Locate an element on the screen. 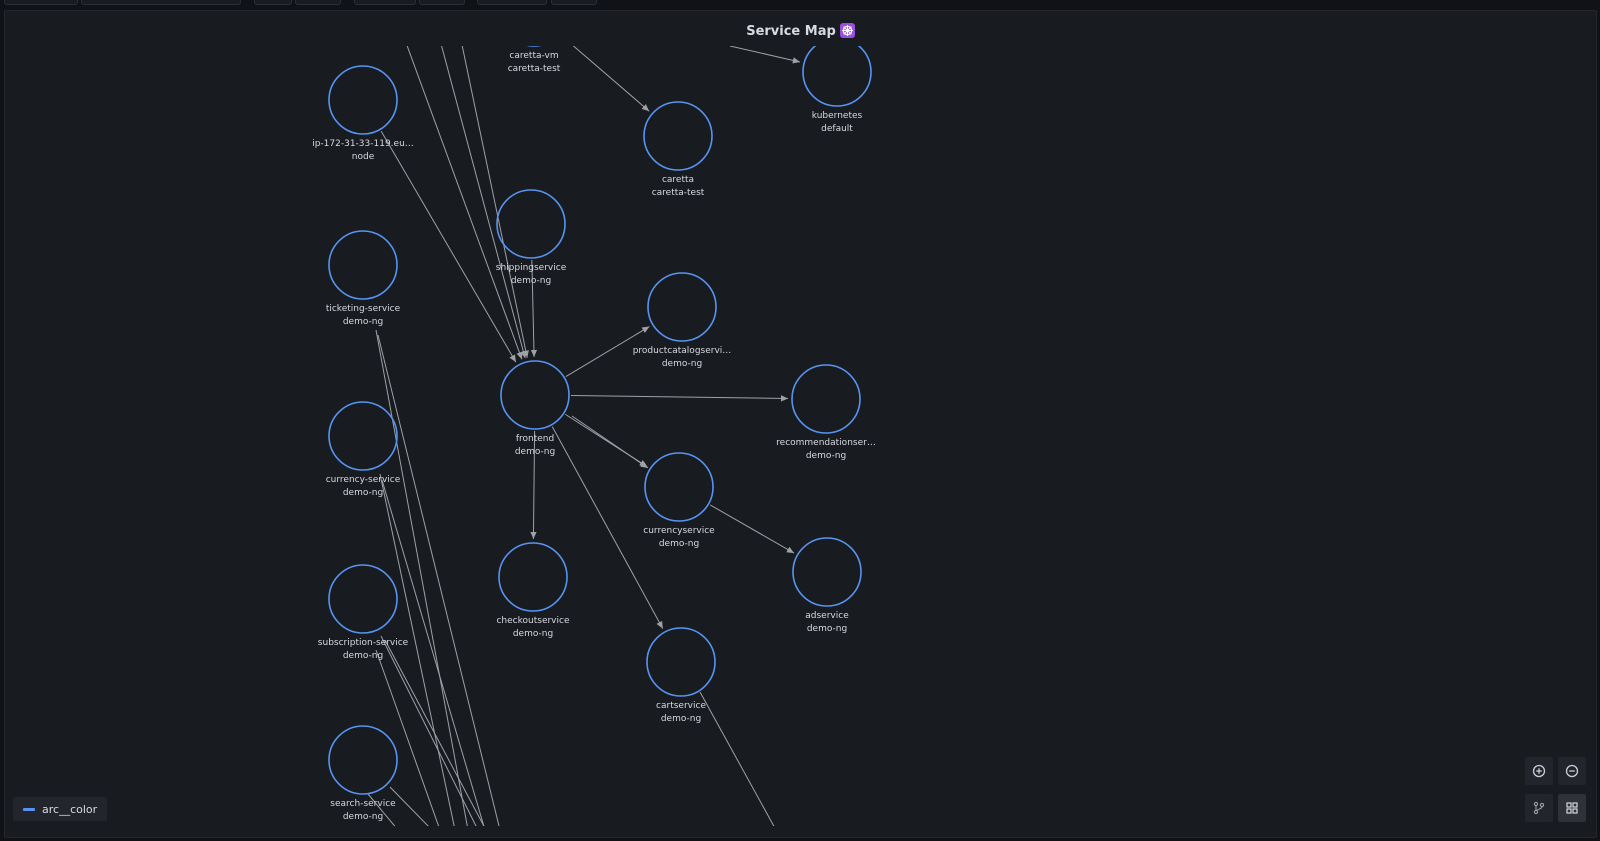 This screenshot has width=1600, height=841. node-name: search-service is located at coordinates (363, 804).